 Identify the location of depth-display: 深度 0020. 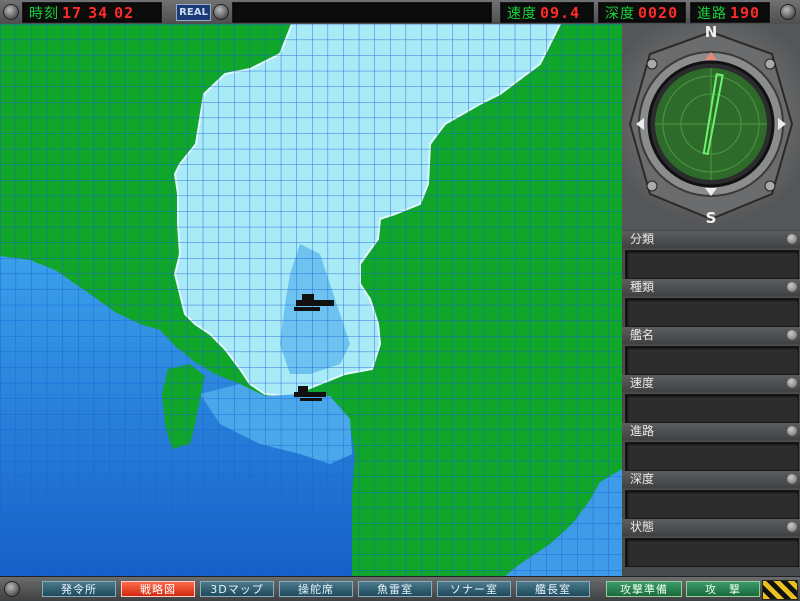
(642, 12).